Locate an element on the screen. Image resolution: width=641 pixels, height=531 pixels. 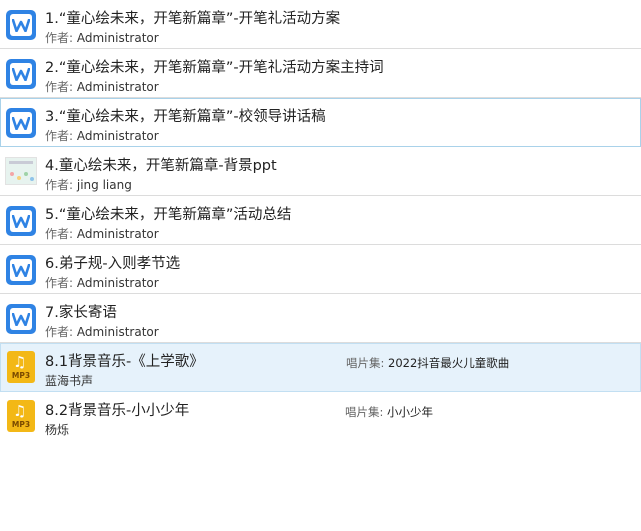
file-title: 6.弟子规-入则孝节选 is located at coordinates (113, 264).